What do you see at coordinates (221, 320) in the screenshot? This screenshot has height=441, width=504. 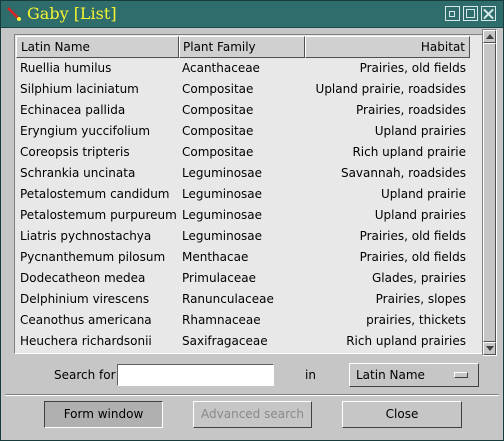 I see `cell-plant-family: Rhamnaceae` at bounding box center [221, 320].